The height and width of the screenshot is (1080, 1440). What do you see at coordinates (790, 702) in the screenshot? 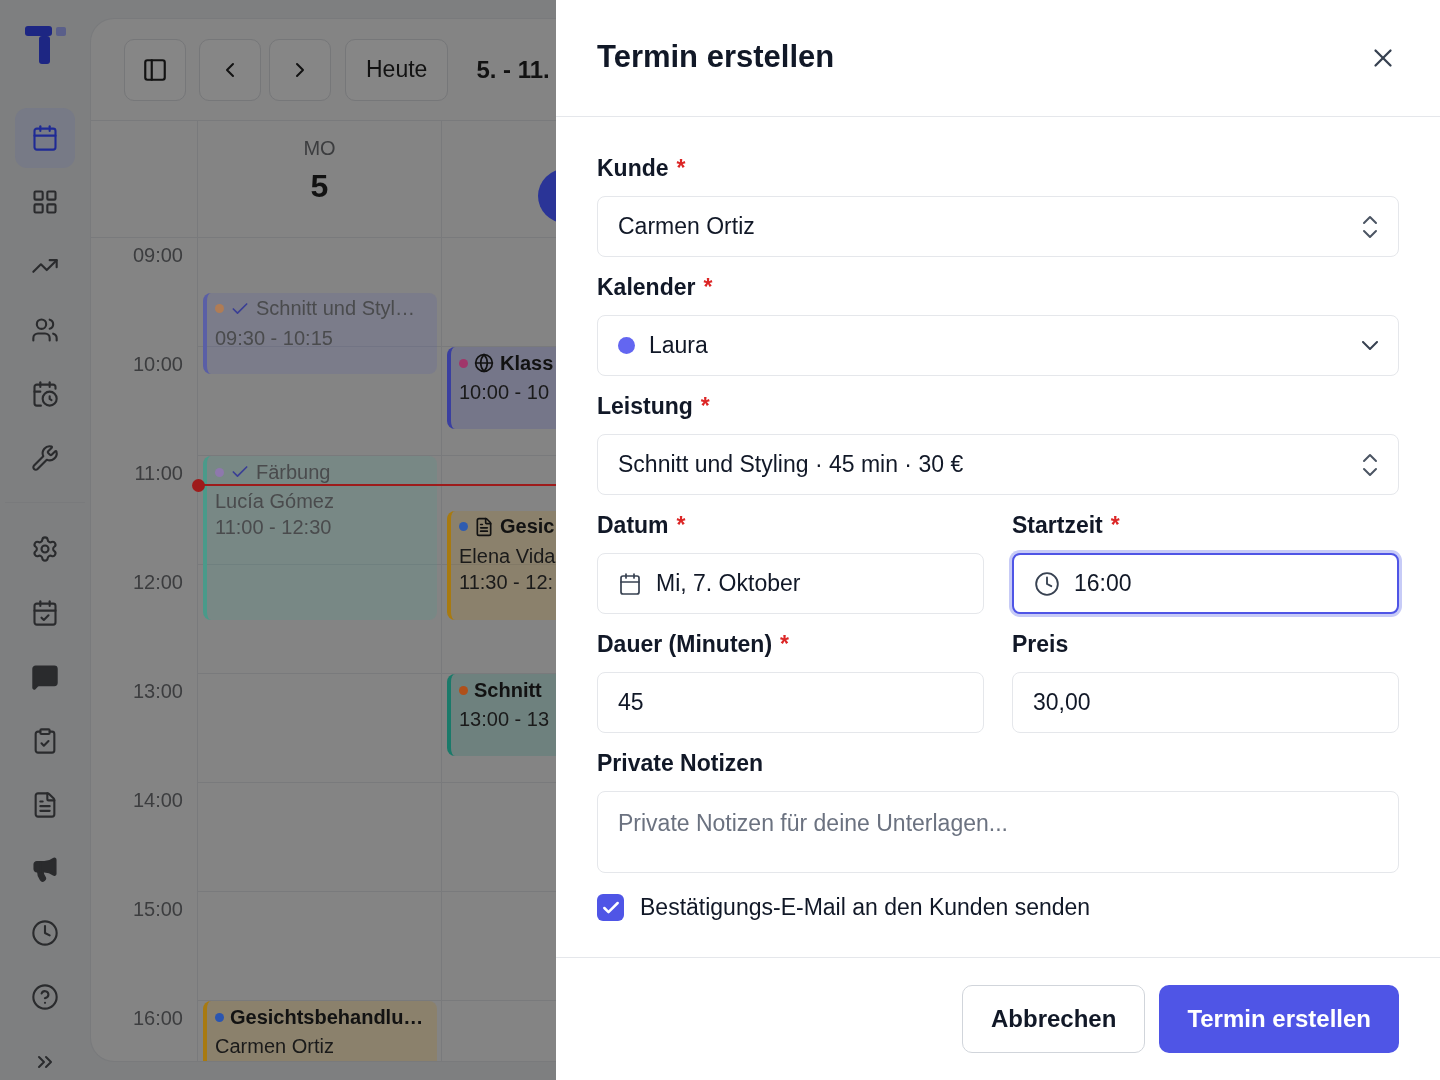
I see `input-field: 45` at bounding box center [790, 702].